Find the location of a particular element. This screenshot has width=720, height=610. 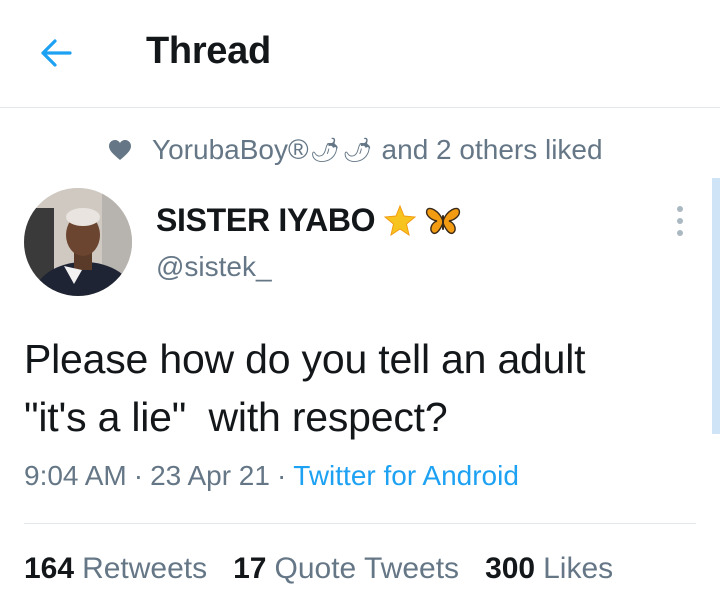

divider is located at coordinates (360, 523).